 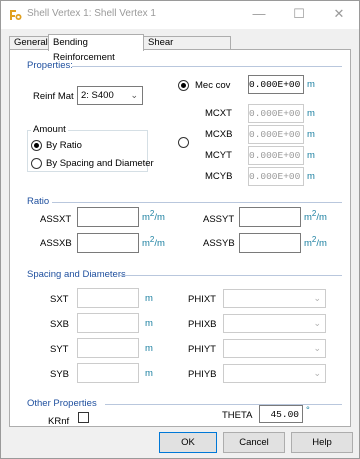 I want to click on mcxt-unit: m, so click(x=311, y=113).